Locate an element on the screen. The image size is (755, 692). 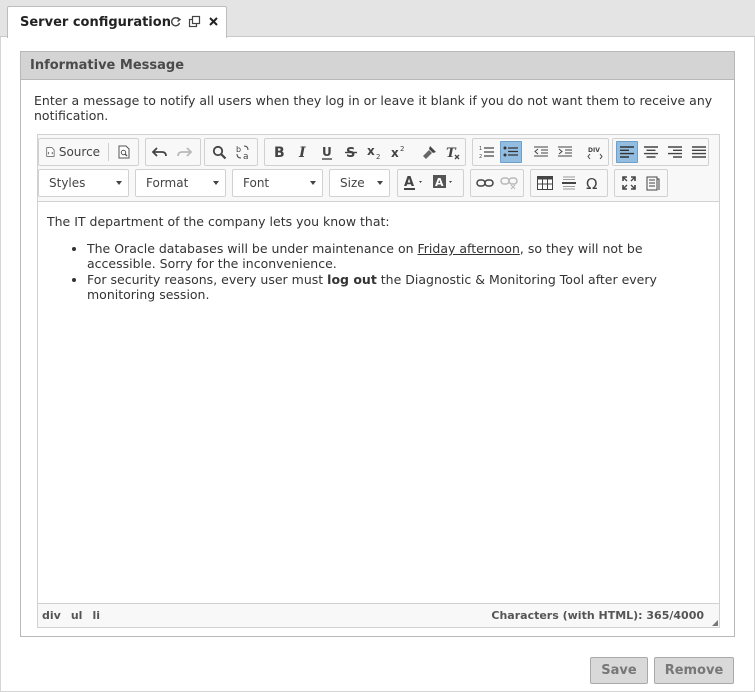
unlink-icon is located at coordinates (509, 183).